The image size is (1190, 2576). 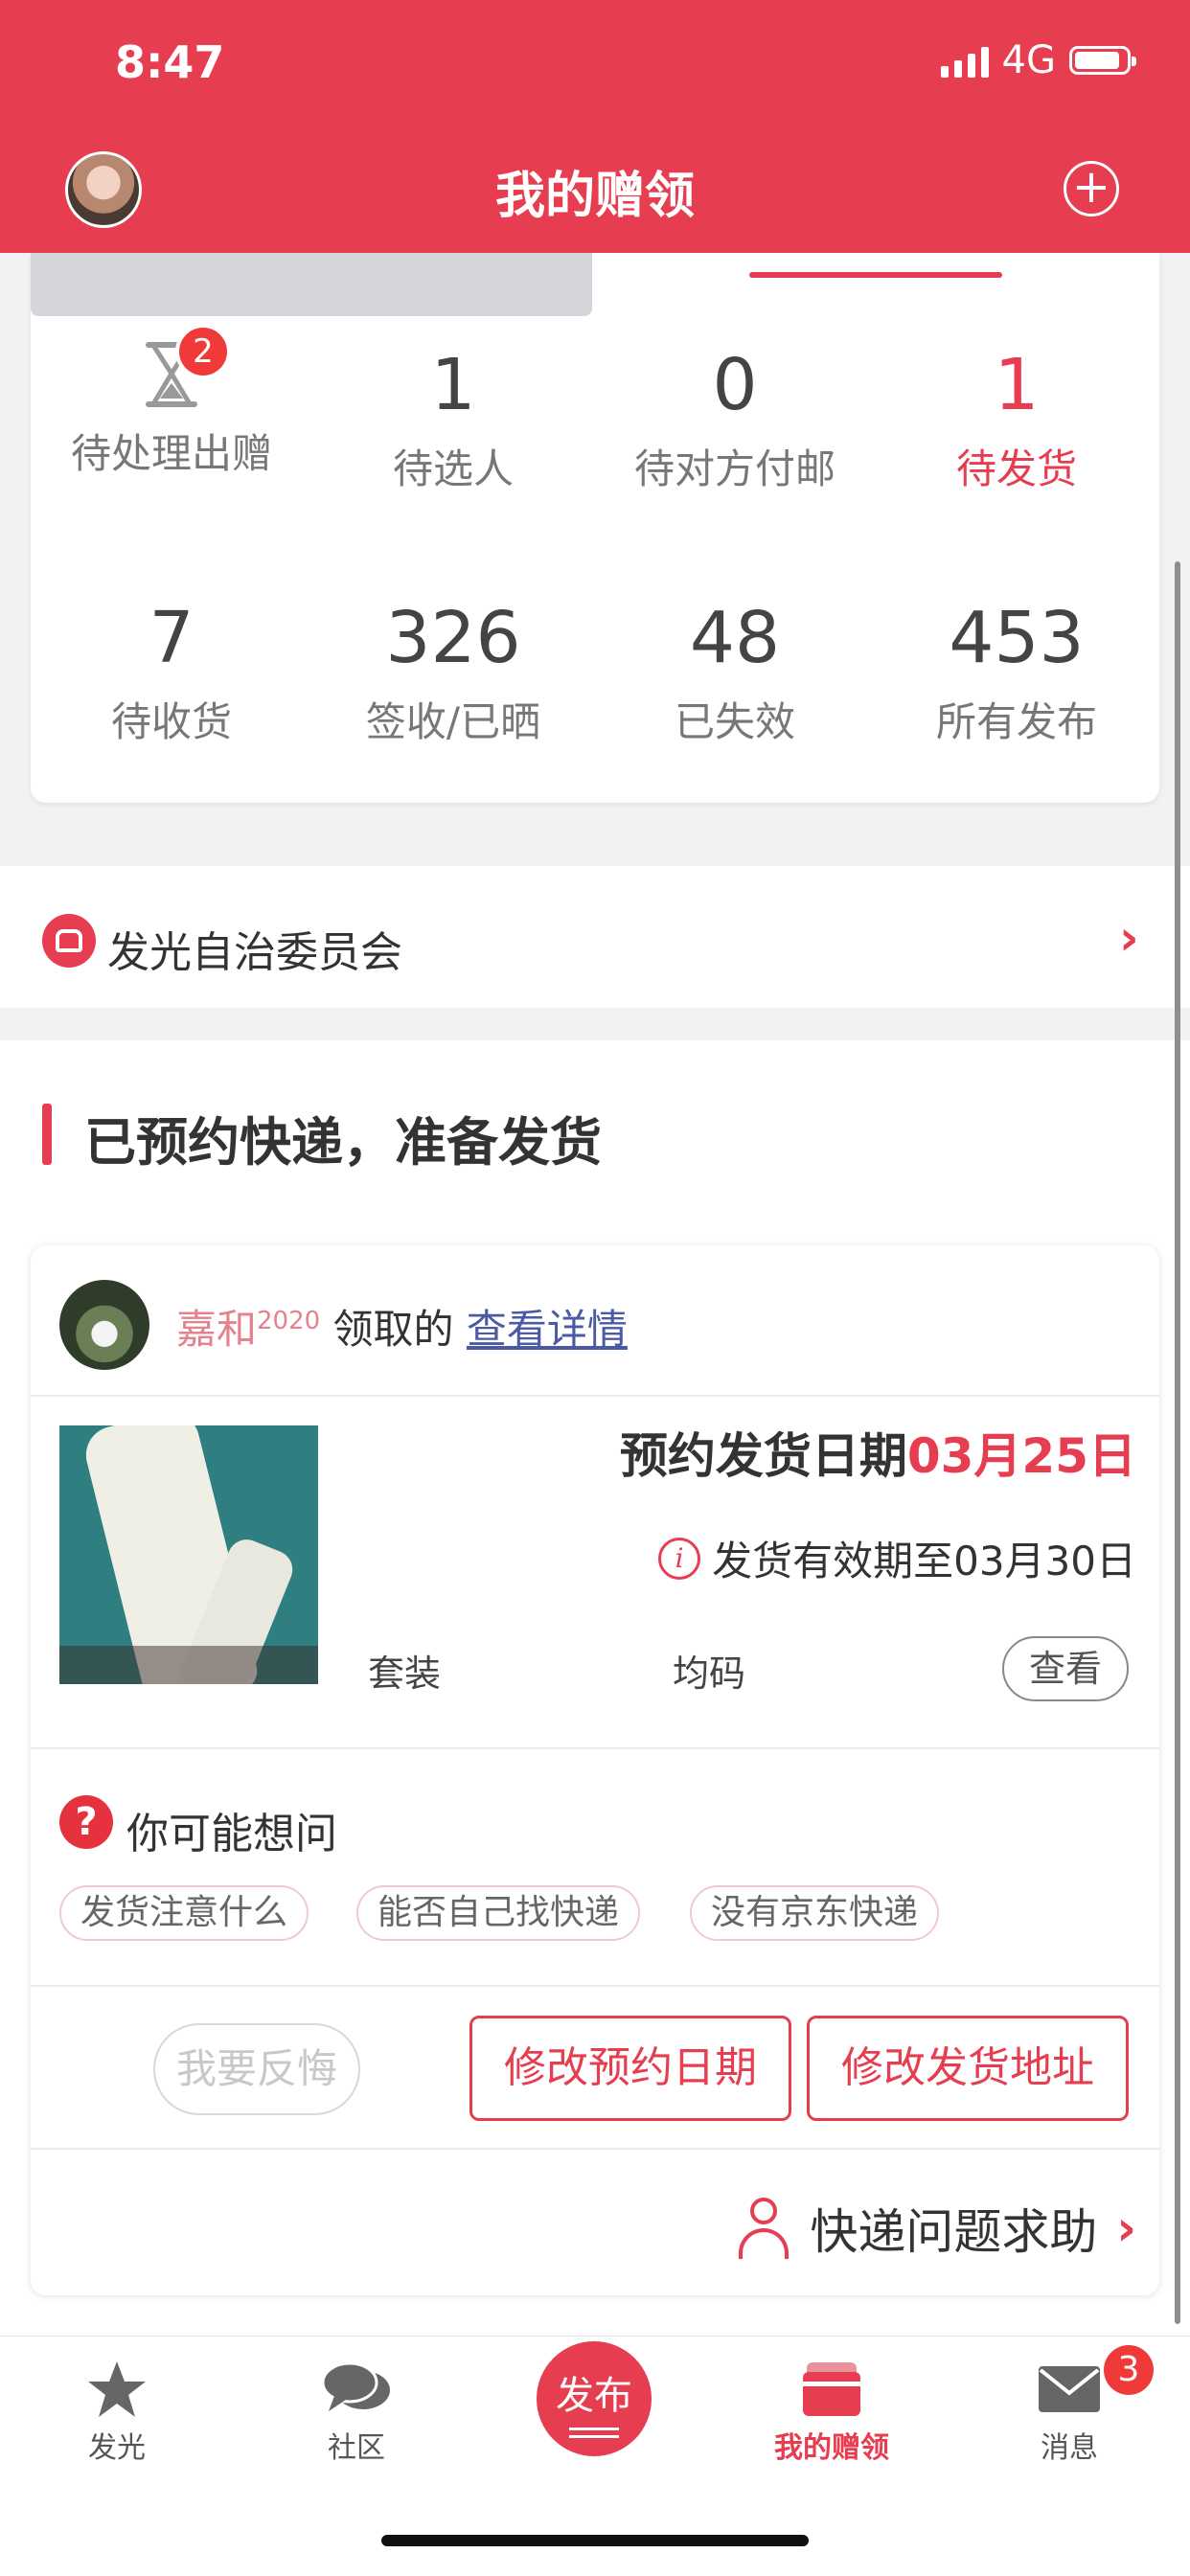 What do you see at coordinates (499, 1913) in the screenshot?
I see `faq-chip: 能否自己找快递` at bounding box center [499, 1913].